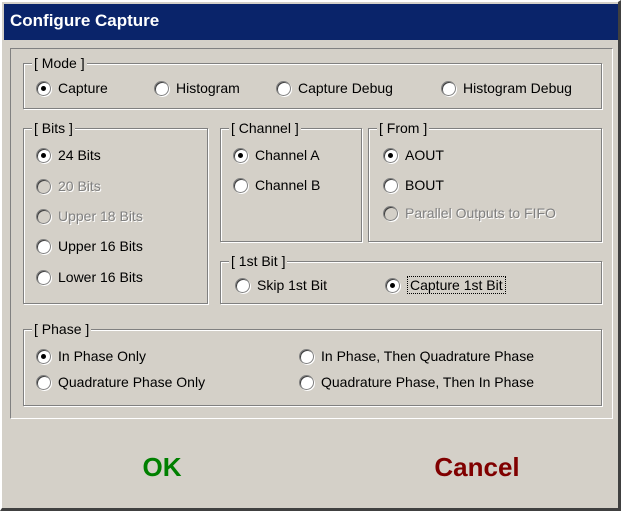 This screenshot has width=621, height=511. I want to click on mode-histogram-radio: Histogram, so click(197, 88).